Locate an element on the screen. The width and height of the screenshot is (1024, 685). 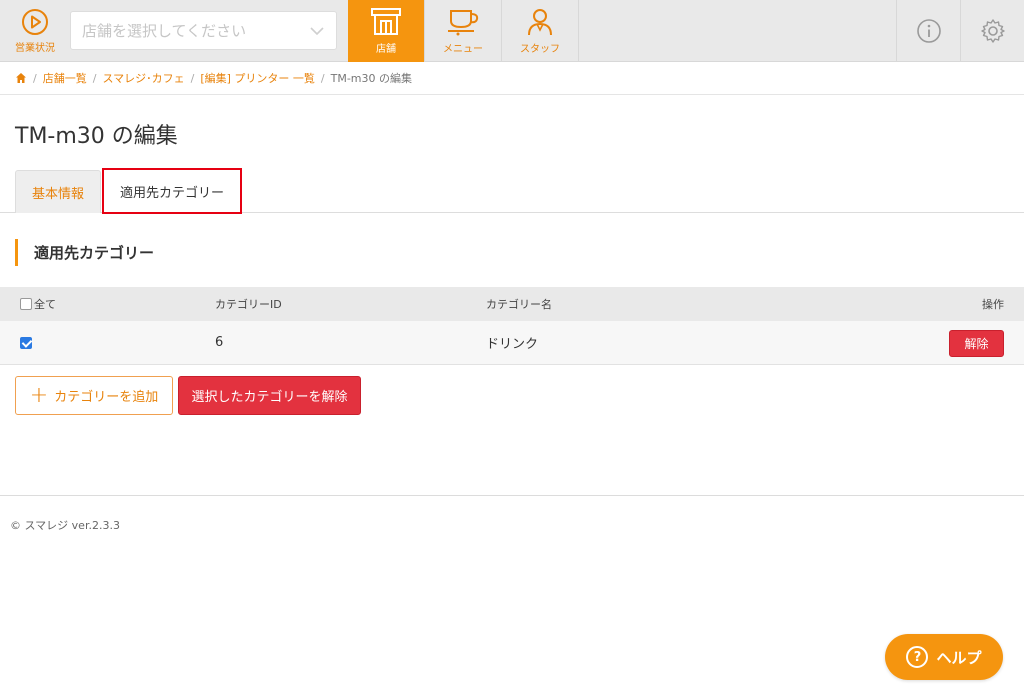
page-title: TM-m30 の編集 is located at coordinates (96, 136).